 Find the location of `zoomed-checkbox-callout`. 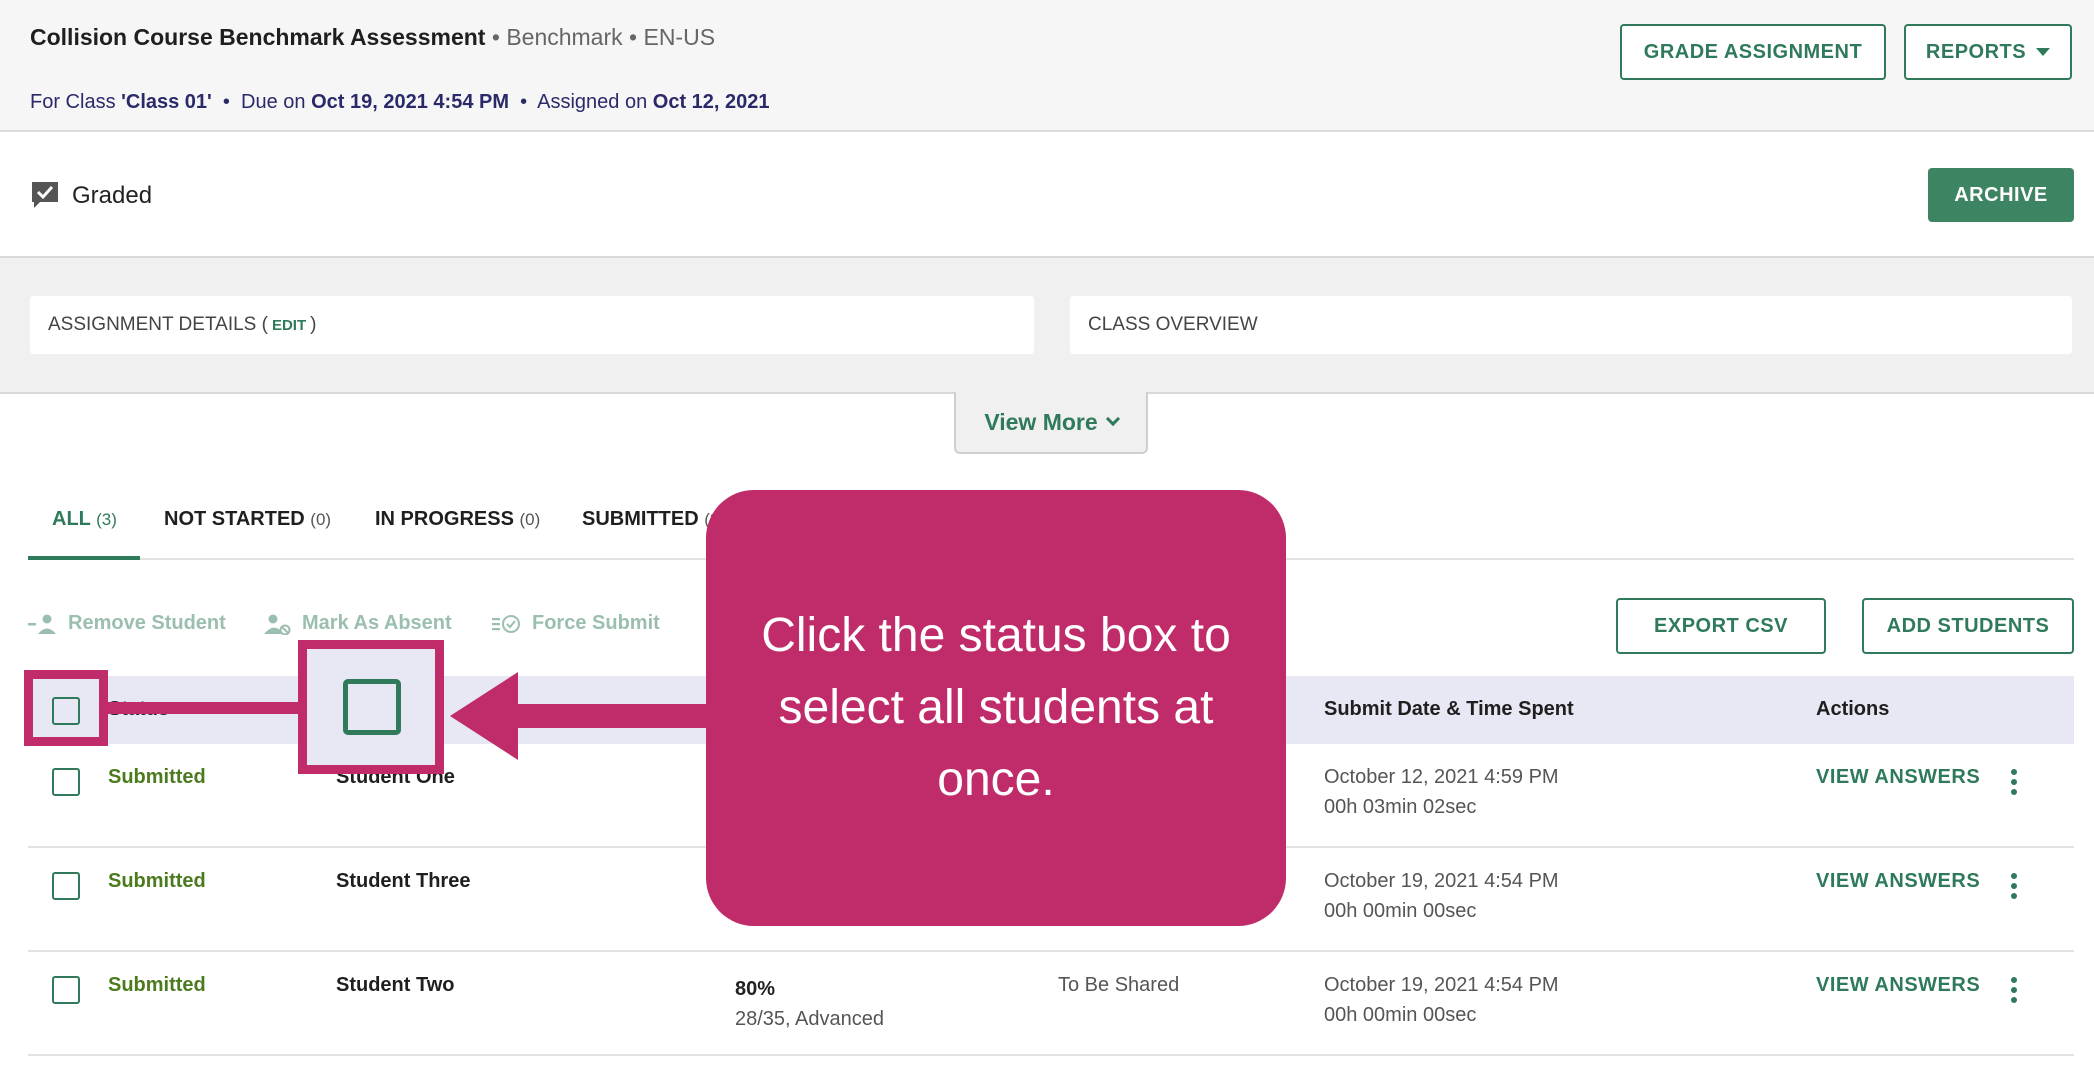

zoomed-checkbox-callout is located at coordinates (371, 707).